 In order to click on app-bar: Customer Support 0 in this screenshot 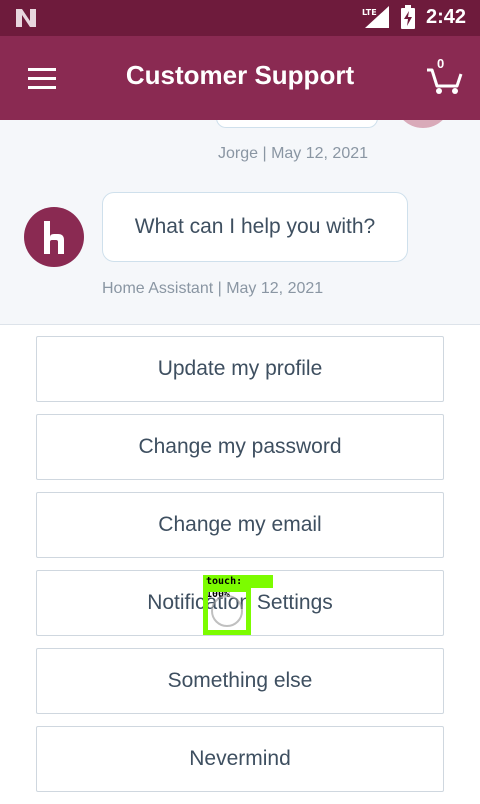, I will do `click(240, 78)`.